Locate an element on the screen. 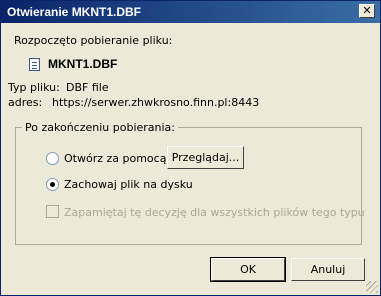  address-value: https://serwer.zhwkrosno.finn.pl:8443 is located at coordinates (156, 102).